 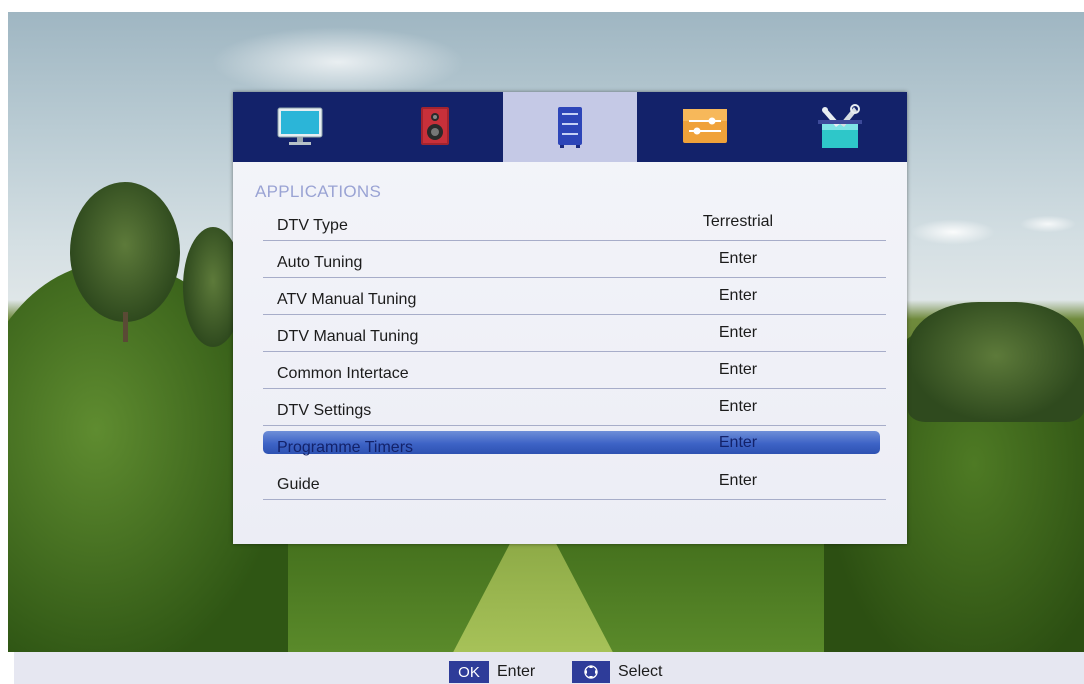 What do you see at coordinates (574, 444) in the screenshot?
I see `menu-row-programme-timers: Programme Timers Enter` at bounding box center [574, 444].